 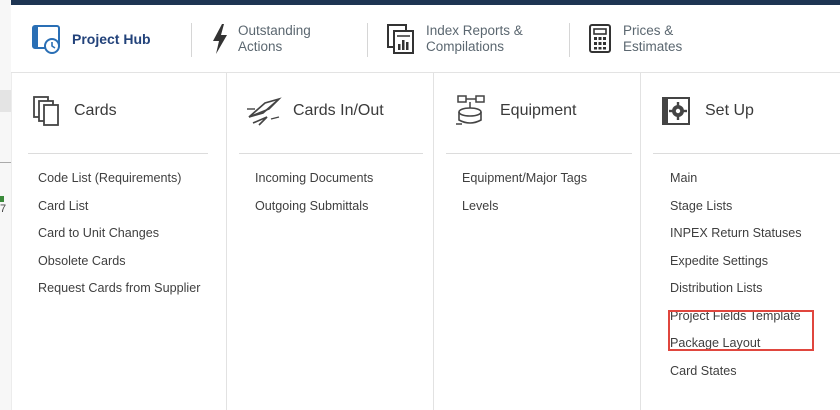 What do you see at coordinates (47, 39) in the screenshot?
I see `project-hub-icon` at bounding box center [47, 39].